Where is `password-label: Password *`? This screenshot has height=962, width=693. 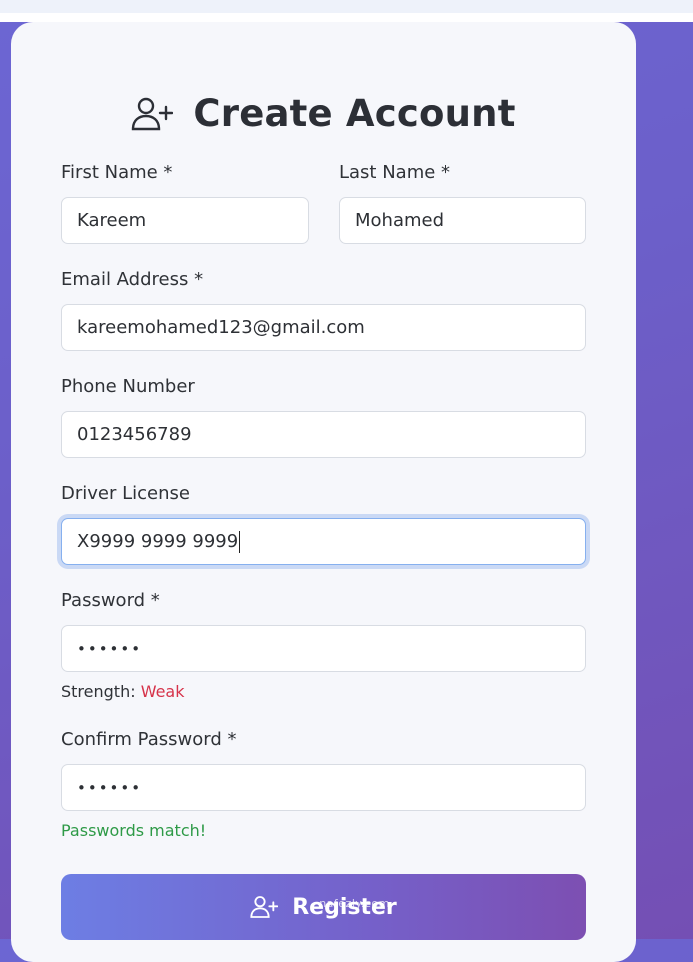 password-label: Password * is located at coordinates (110, 600).